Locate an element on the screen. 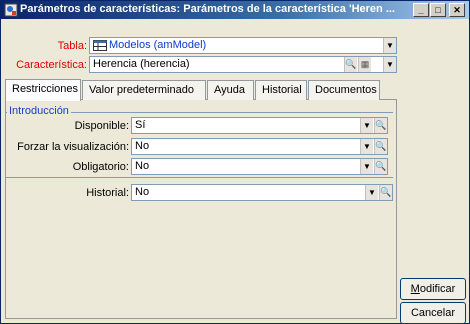 The width and height of the screenshot is (470, 324). introduccion-title: Introducción is located at coordinates (39, 111).